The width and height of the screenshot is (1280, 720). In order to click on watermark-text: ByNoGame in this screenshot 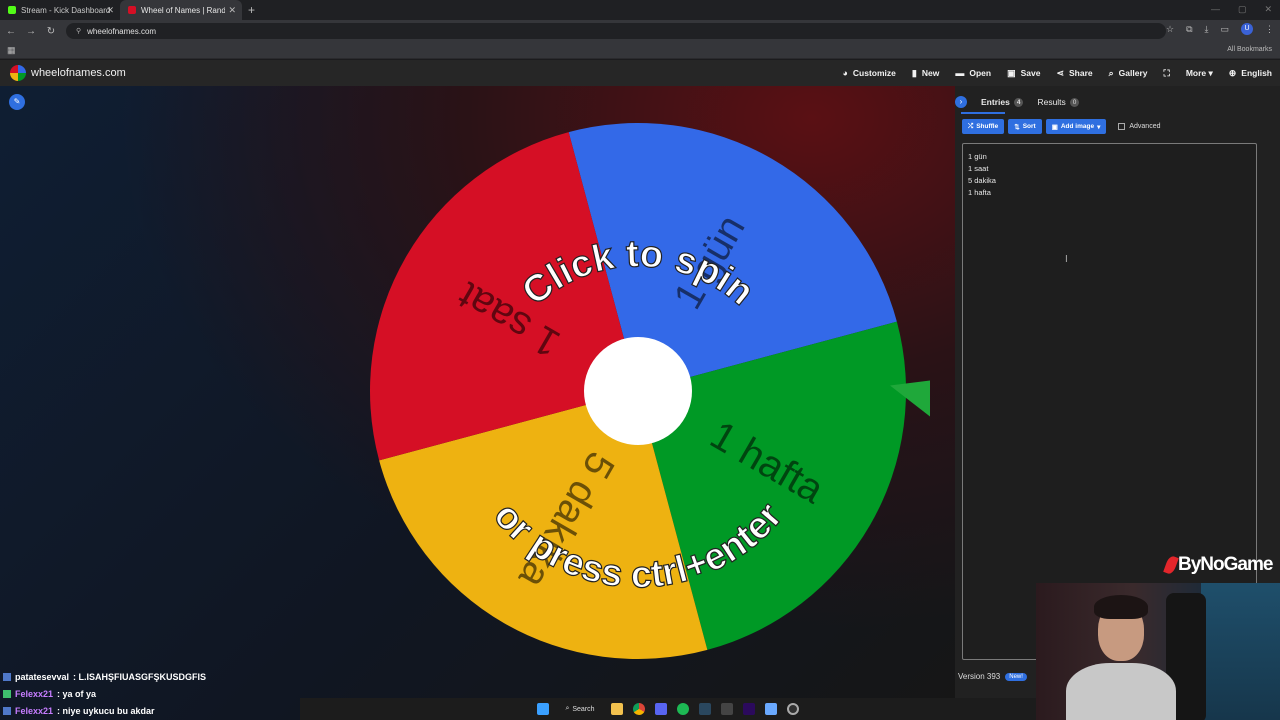, I will do `click(1225, 564)`.